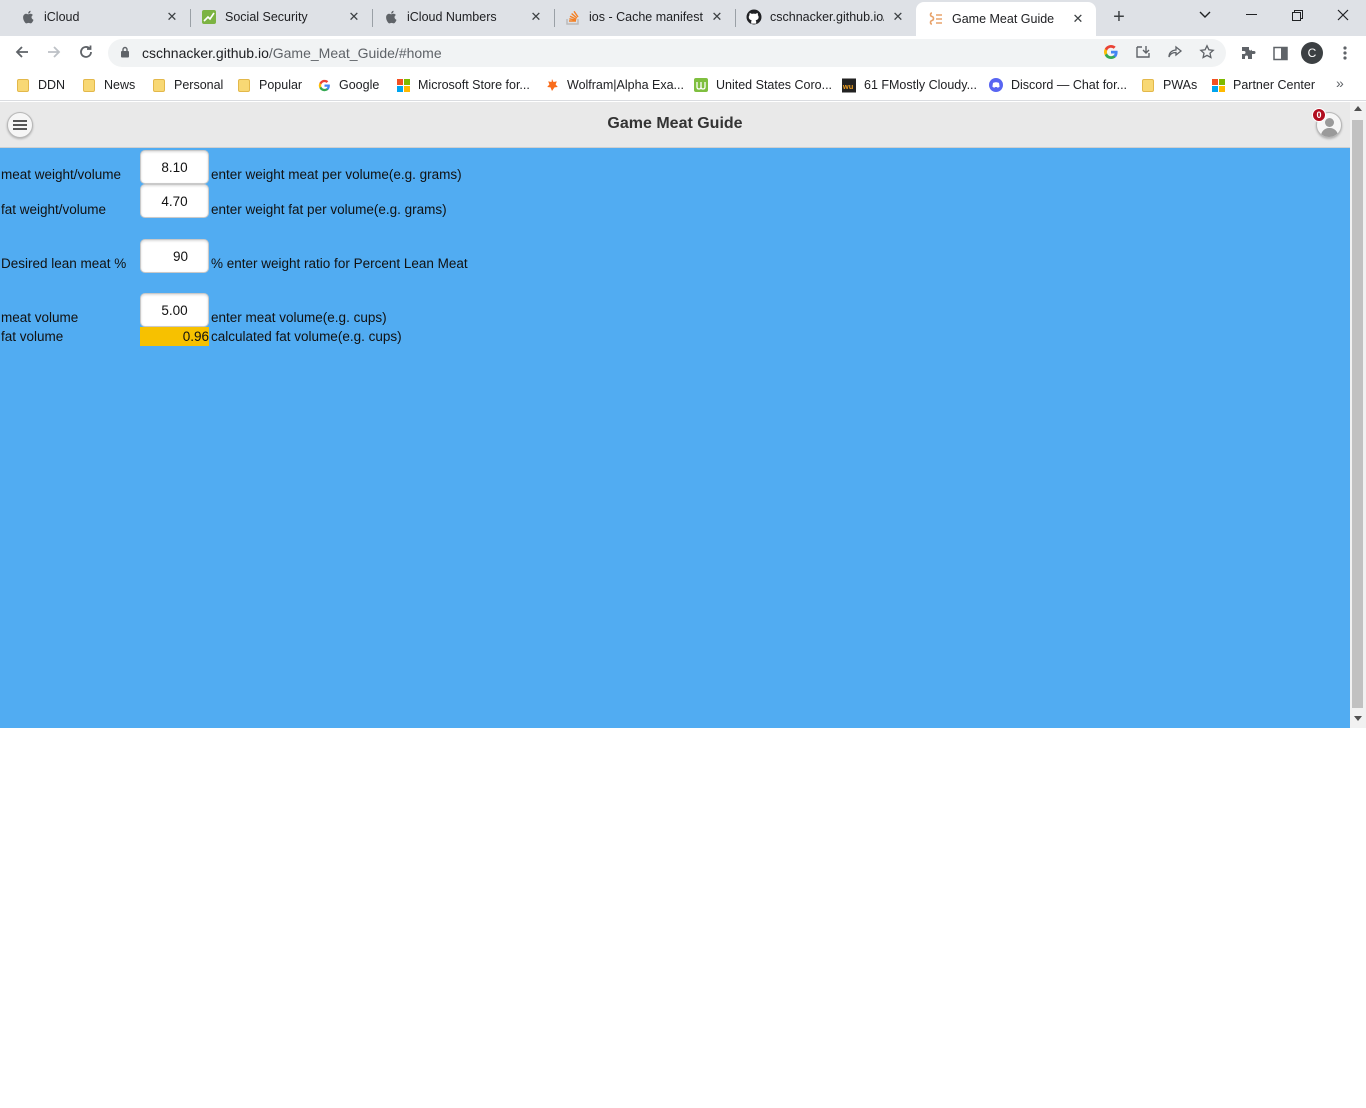  Describe the element at coordinates (54, 52) in the screenshot. I see `forward-button` at that location.